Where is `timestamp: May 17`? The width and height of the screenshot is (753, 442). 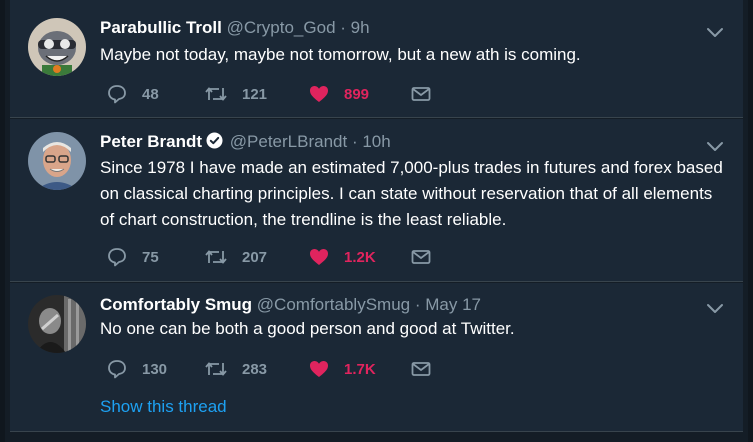
timestamp: May 17 is located at coordinates (453, 304).